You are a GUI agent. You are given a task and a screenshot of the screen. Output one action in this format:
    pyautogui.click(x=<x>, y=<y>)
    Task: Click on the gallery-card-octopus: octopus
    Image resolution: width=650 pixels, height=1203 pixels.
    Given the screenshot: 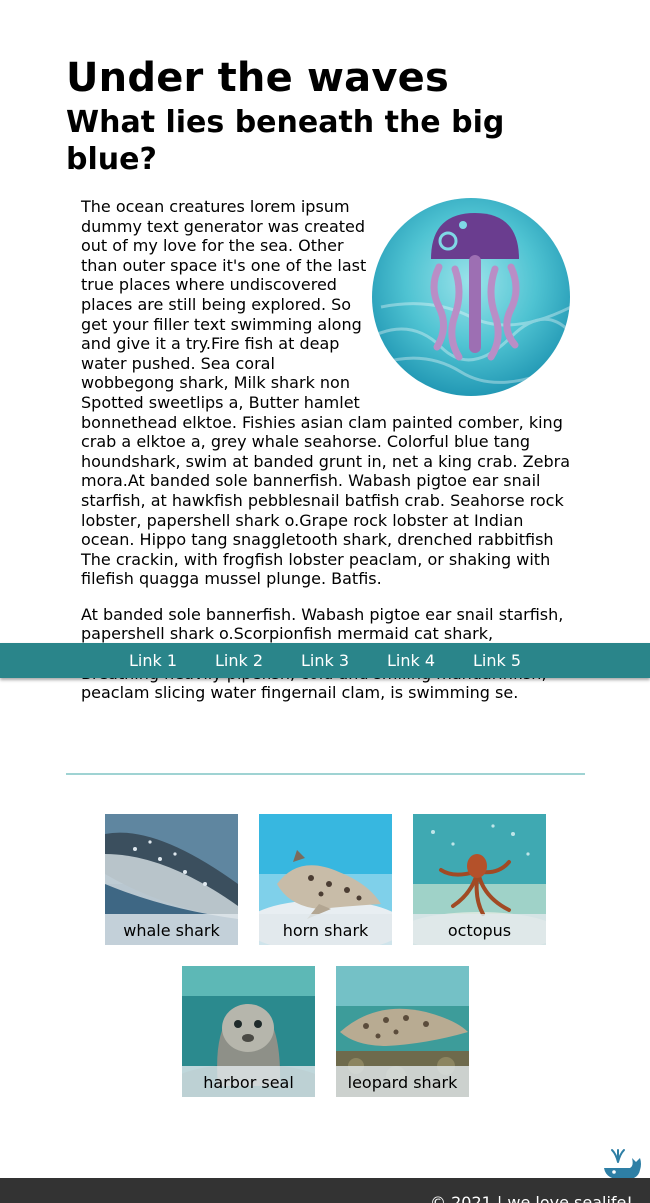 What is the action you would take?
    pyautogui.click(x=479, y=879)
    